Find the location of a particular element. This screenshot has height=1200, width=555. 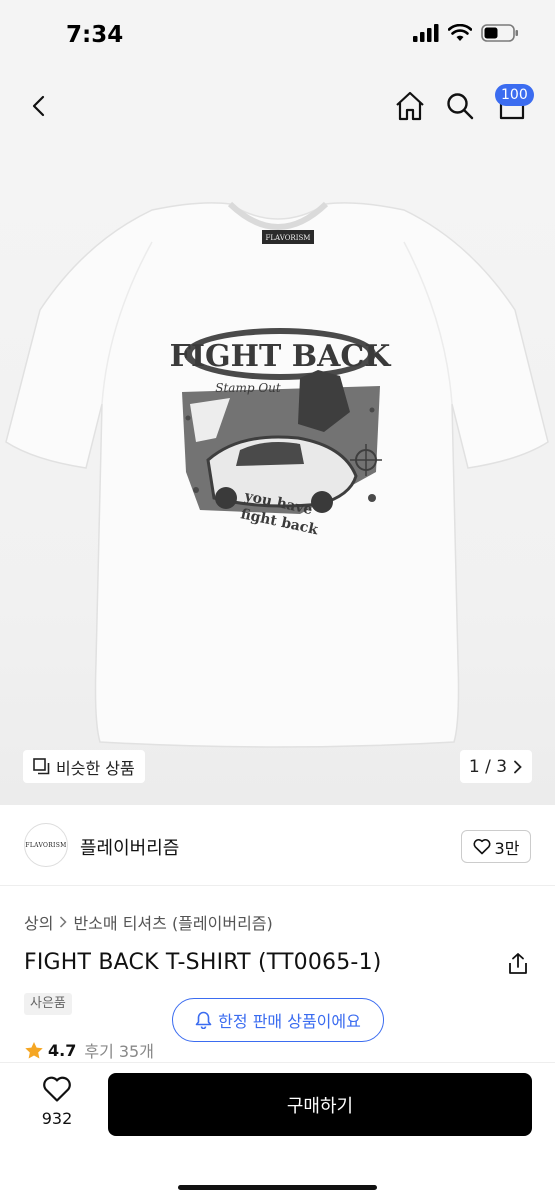

rating: 4.7 후기 35개 is located at coordinates (89, 1050).